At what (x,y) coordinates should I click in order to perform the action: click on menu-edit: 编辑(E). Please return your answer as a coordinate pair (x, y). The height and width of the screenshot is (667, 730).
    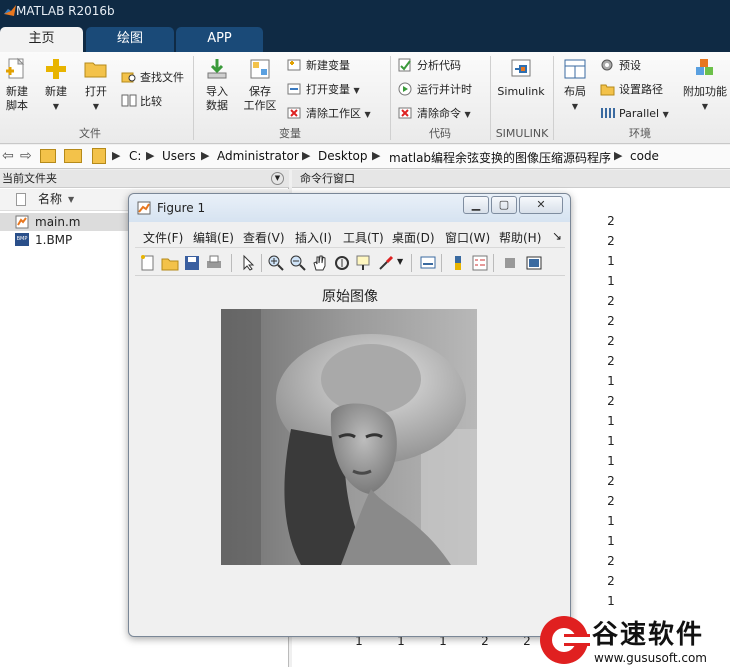
    Looking at the image, I should click on (213, 237).